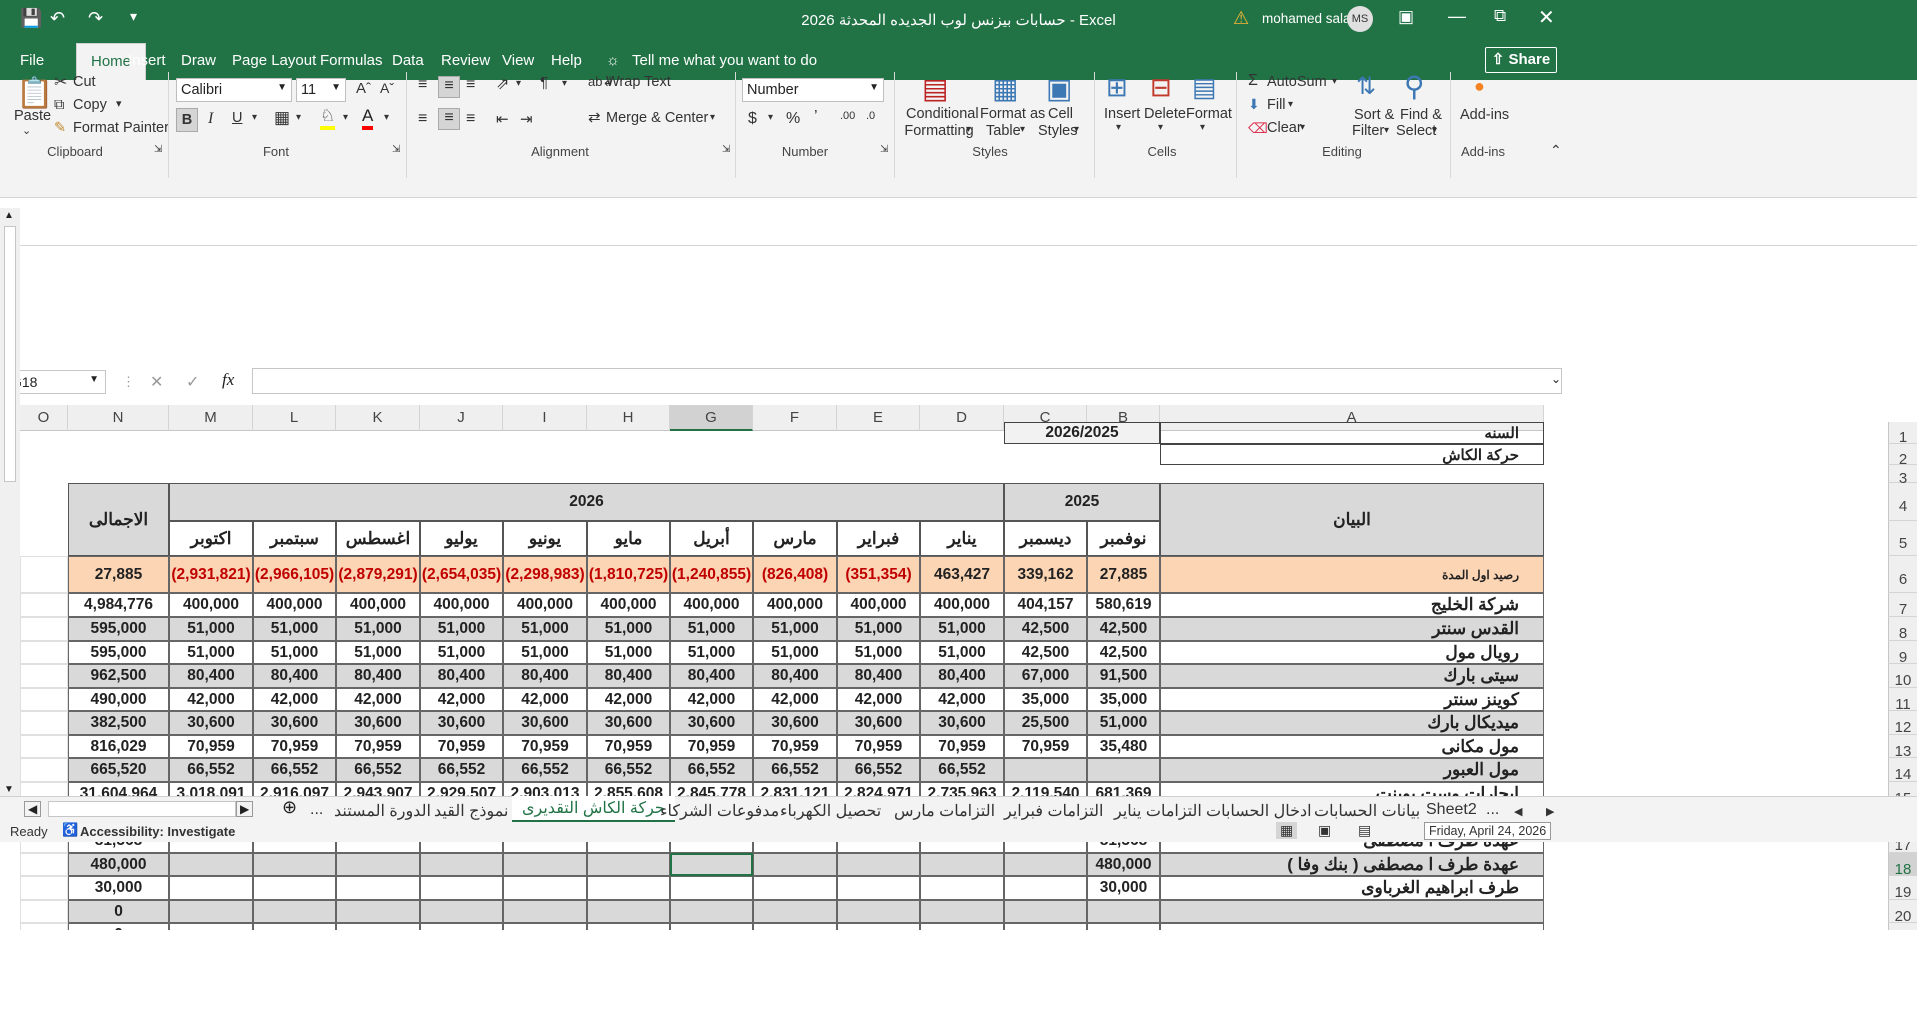  I want to click on row-label: القدس سنتر, so click(1352, 629).